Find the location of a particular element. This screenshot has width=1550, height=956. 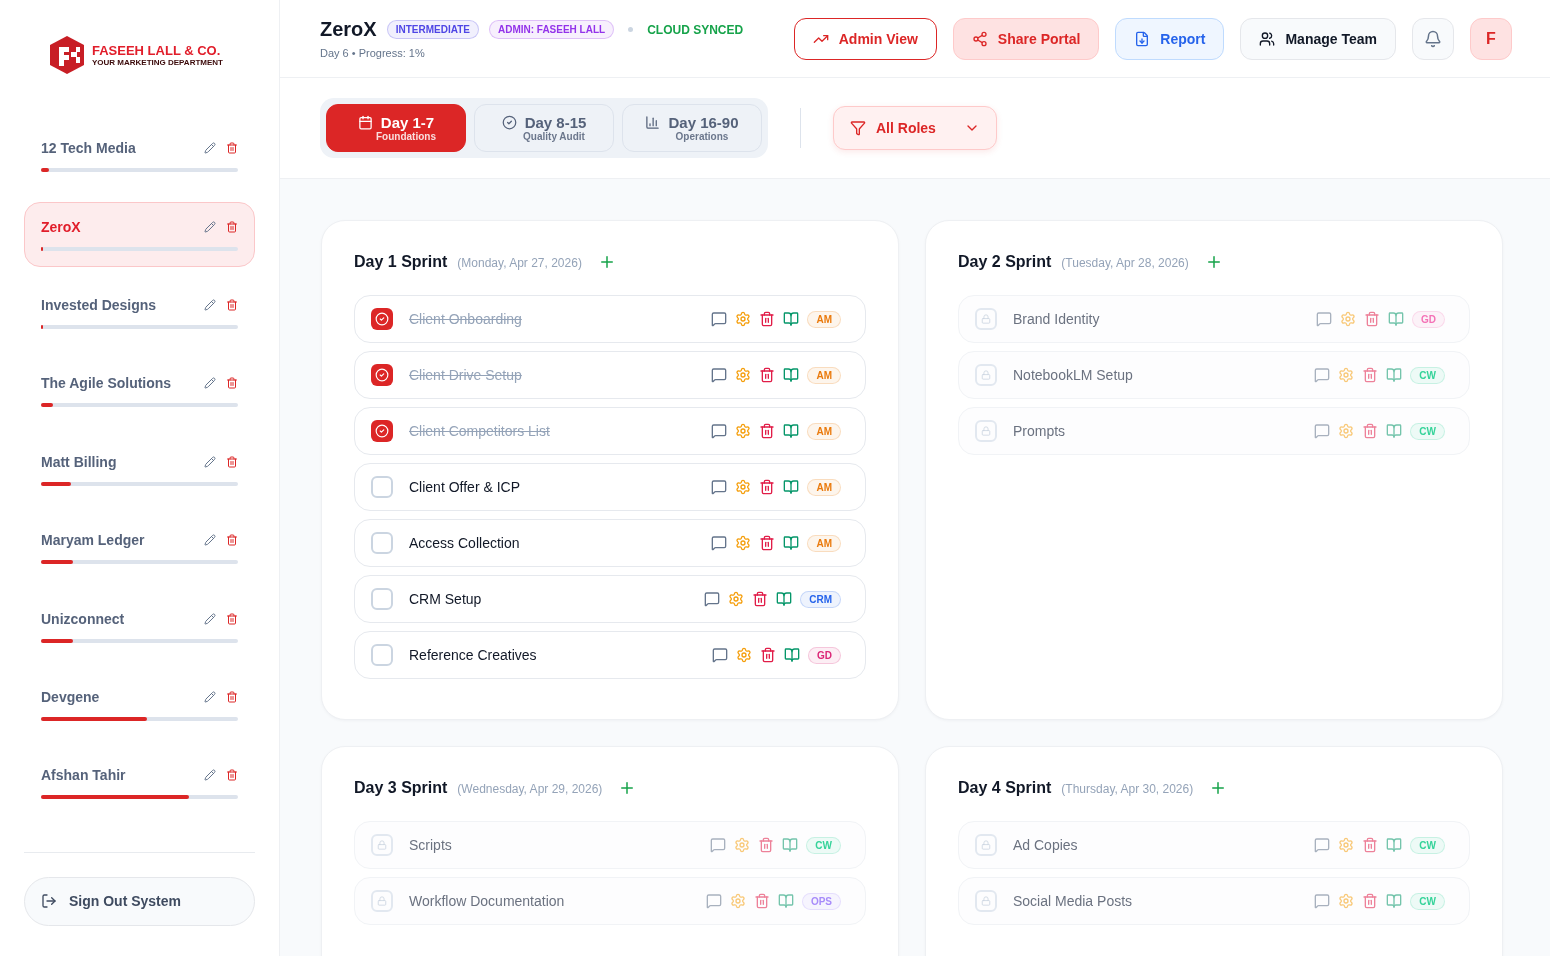

task-row: Client Drive Setup AM is located at coordinates (610, 375).